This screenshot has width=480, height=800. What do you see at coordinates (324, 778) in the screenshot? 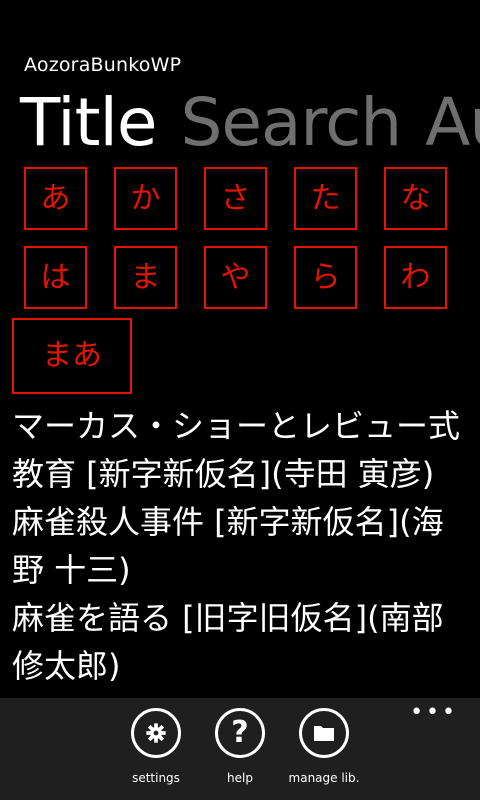
I see `manage-library-label: manage lib.` at bounding box center [324, 778].